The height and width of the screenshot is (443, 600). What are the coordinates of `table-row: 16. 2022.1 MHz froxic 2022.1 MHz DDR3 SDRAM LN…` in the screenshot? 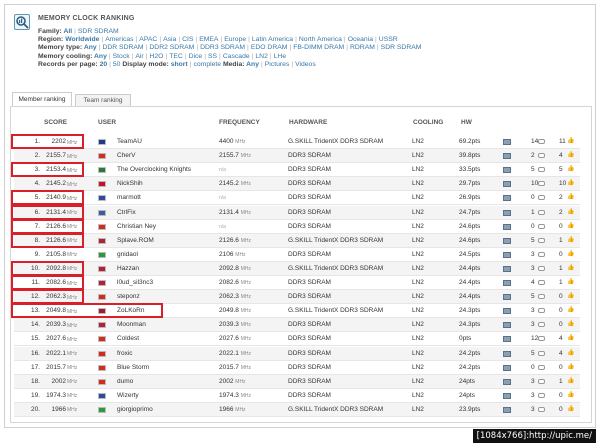 It's located at (297, 353).